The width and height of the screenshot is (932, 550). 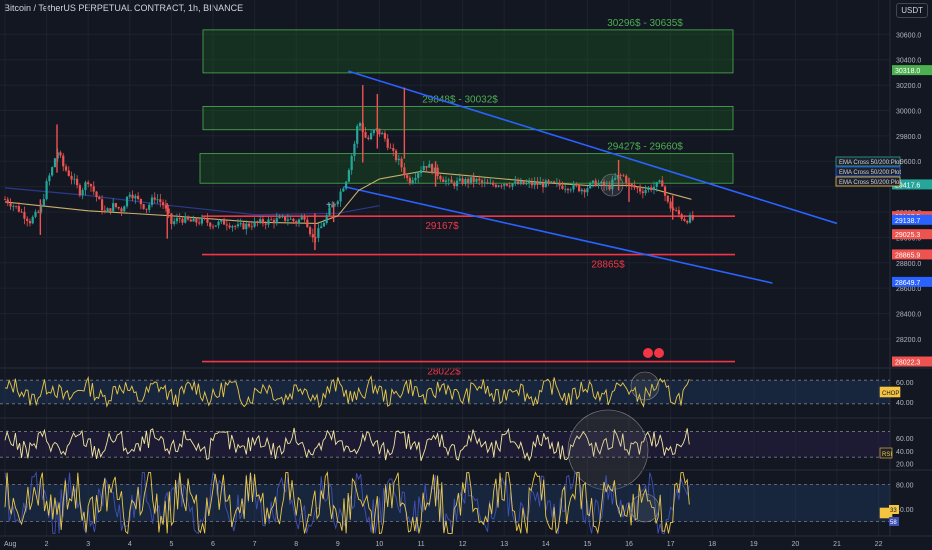 I want to click on highlight-circle, so click(x=612, y=185).